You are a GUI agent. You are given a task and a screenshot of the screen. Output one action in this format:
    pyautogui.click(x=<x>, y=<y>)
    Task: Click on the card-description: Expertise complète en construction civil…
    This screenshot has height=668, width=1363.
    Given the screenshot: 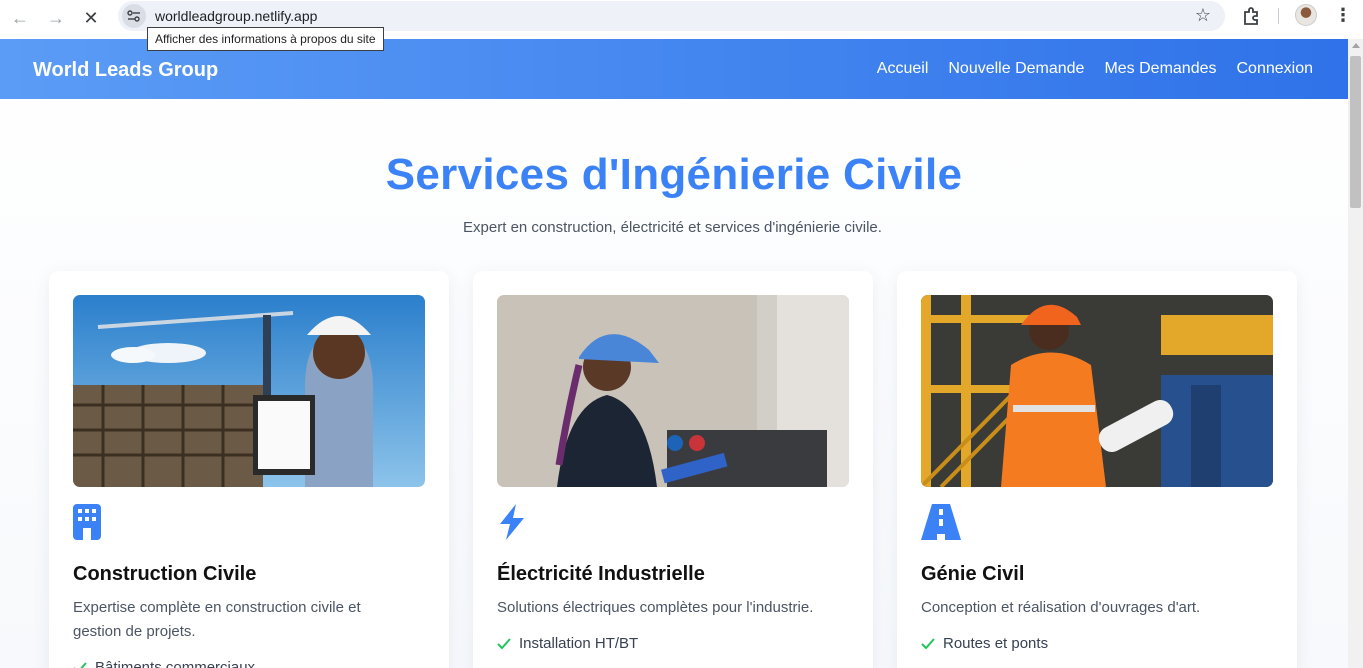 What is the action you would take?
    pyautogui.click(x=217, y=619)
    